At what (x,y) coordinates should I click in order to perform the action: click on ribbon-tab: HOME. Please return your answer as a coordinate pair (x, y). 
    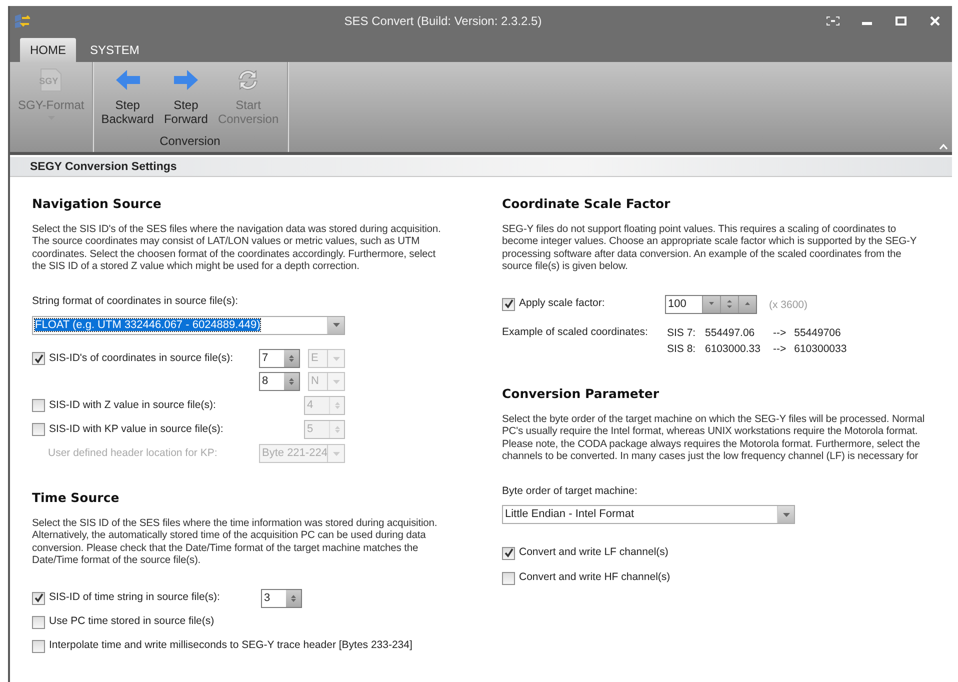
    Looking at the image, I should click on (48, 50).